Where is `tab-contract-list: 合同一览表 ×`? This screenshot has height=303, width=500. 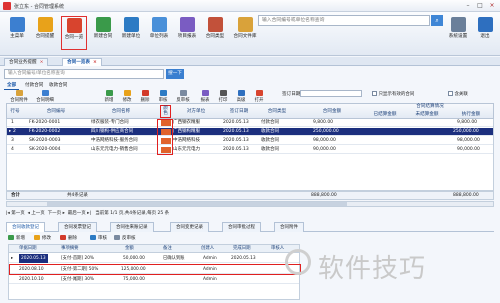 tab-contract-list: 合同一览表 × is located at coordinates (82, 62).